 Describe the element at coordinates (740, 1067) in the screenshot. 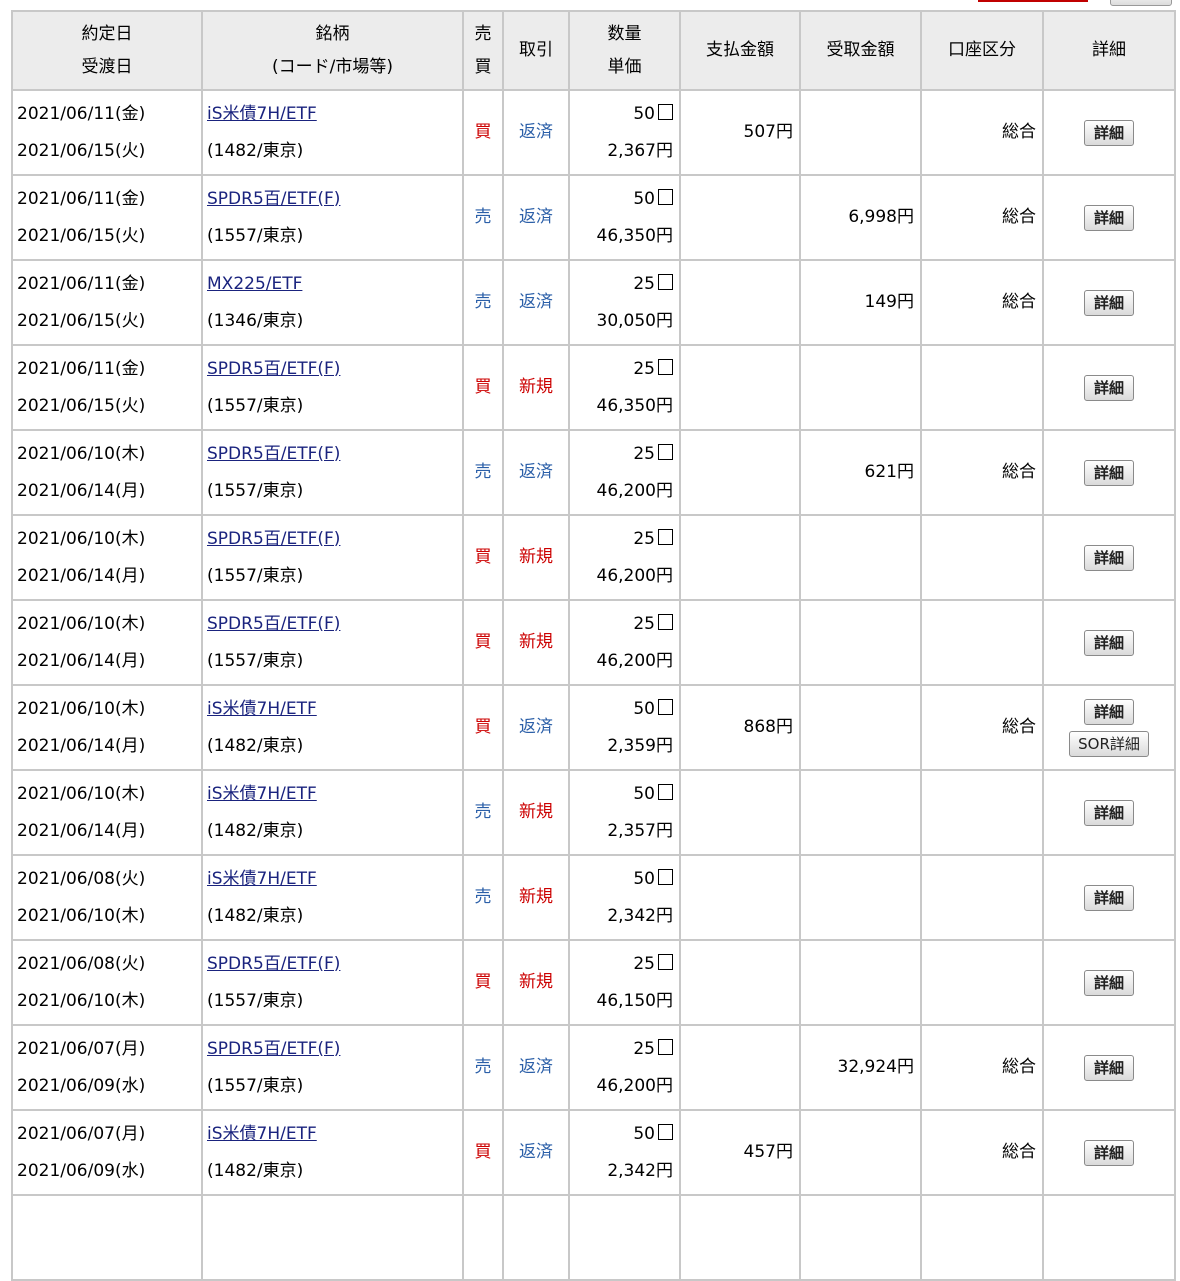

I see `pay-amount-cell` at that location.